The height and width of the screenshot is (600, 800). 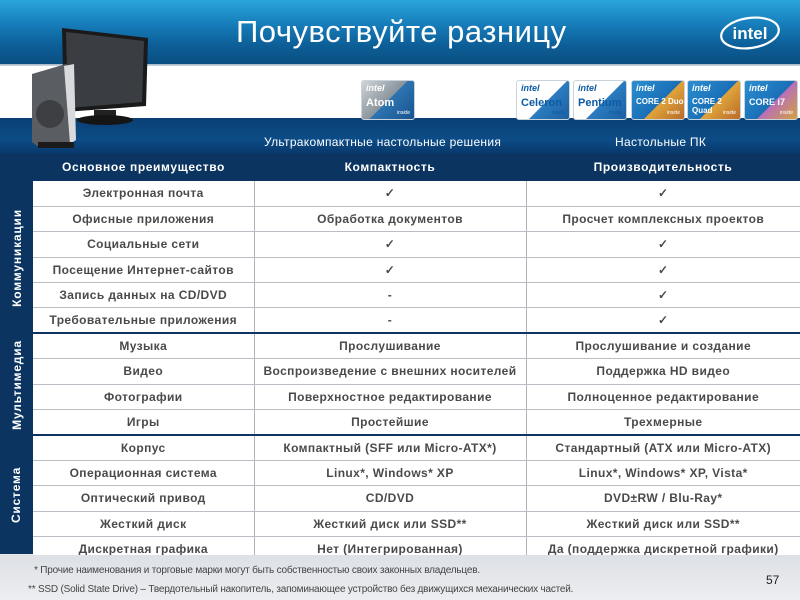 I want to click on slide-title: Почувствуйте разницу, so click(x=401, y=31).